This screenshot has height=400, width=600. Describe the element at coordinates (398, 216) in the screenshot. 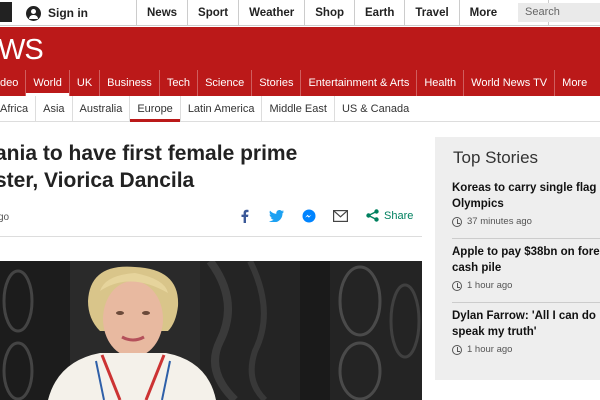

I see `share-label: Share` at that location.